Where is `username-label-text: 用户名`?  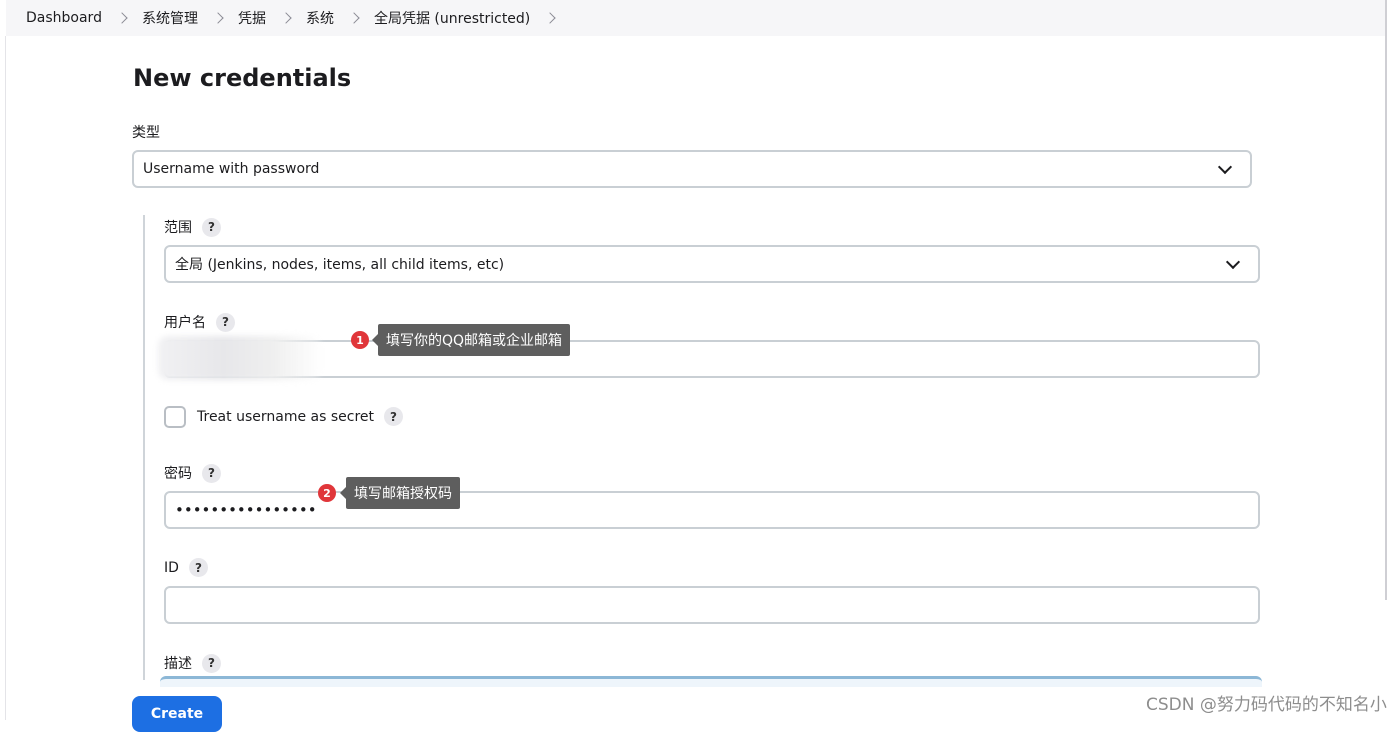
username-label-text: 用户名 is located at coordinates (185, 323).